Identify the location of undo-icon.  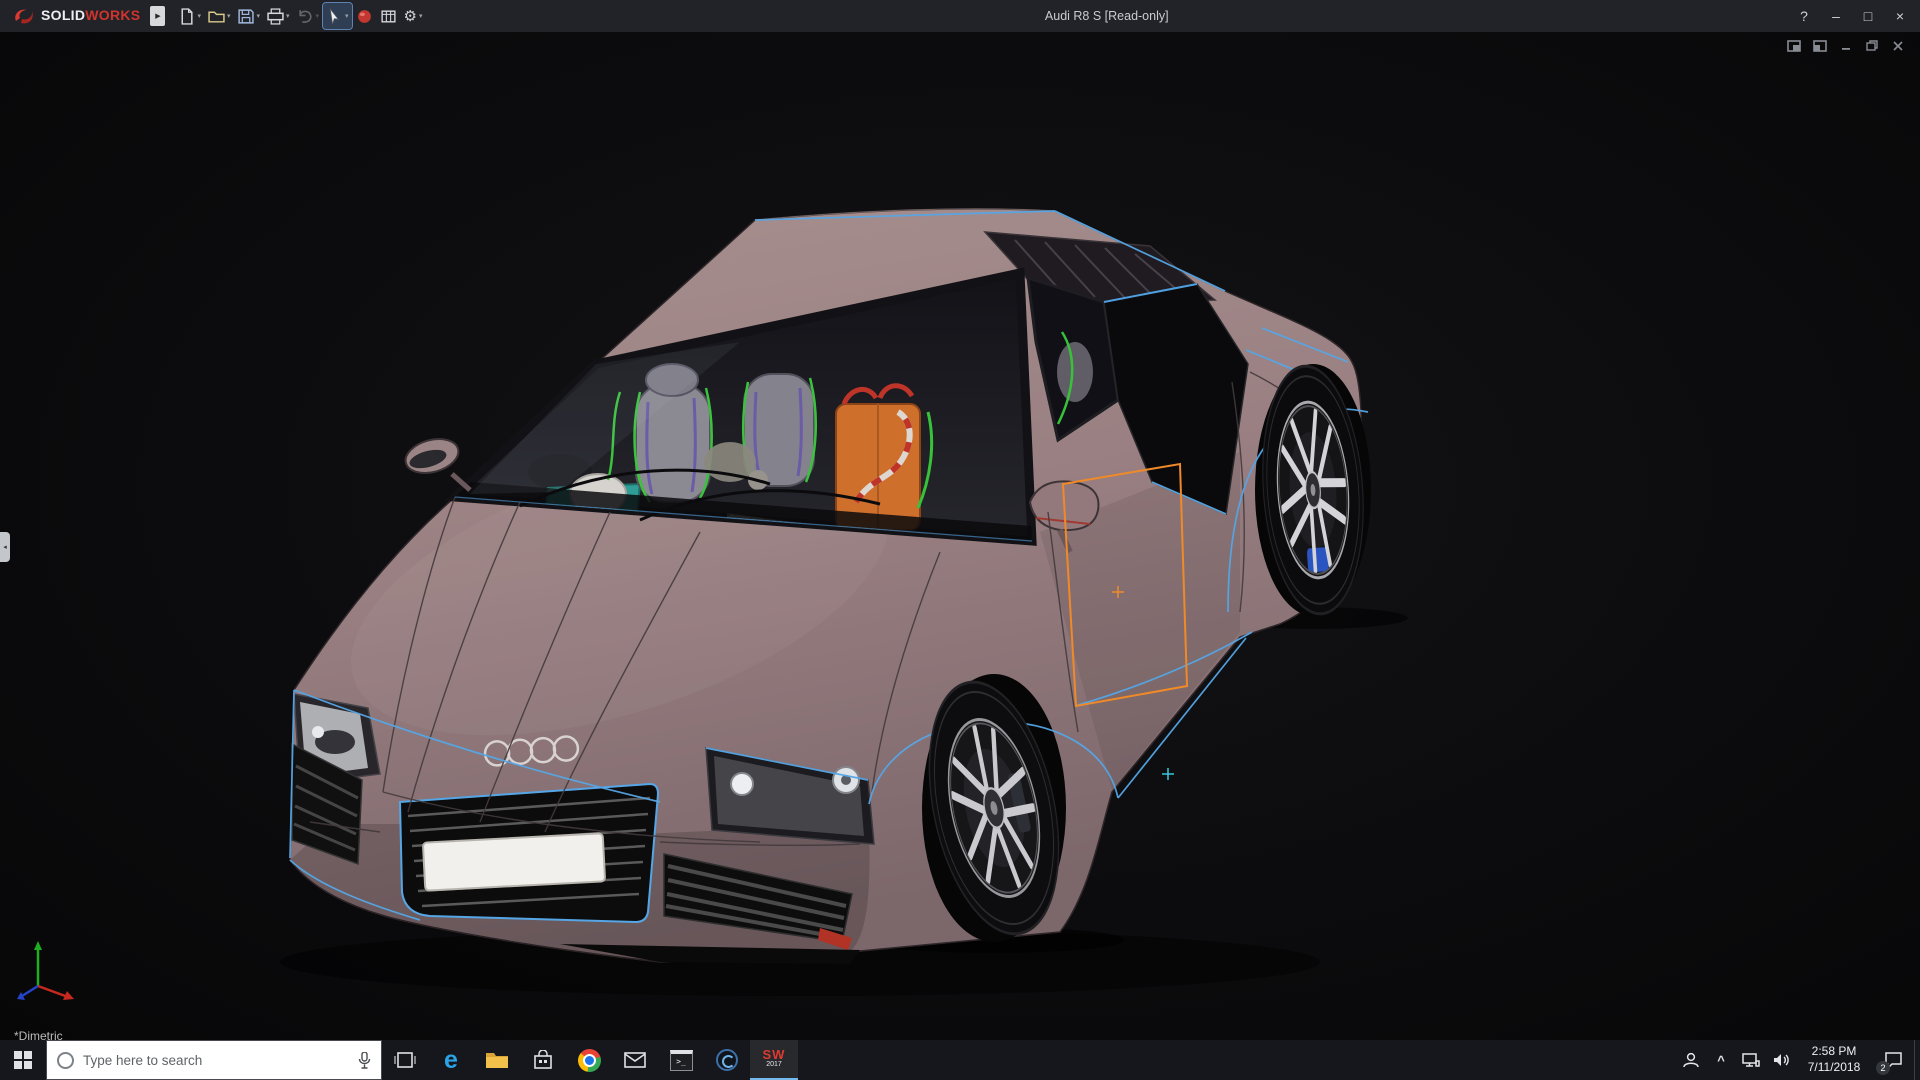
(305, 16).